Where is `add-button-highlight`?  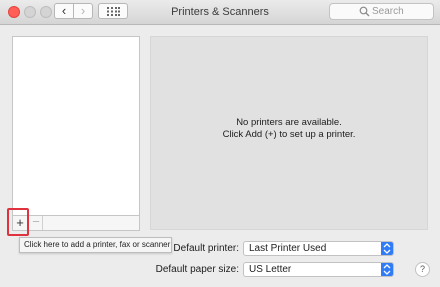
add-button-highlight is located at coordinates (18, 222).